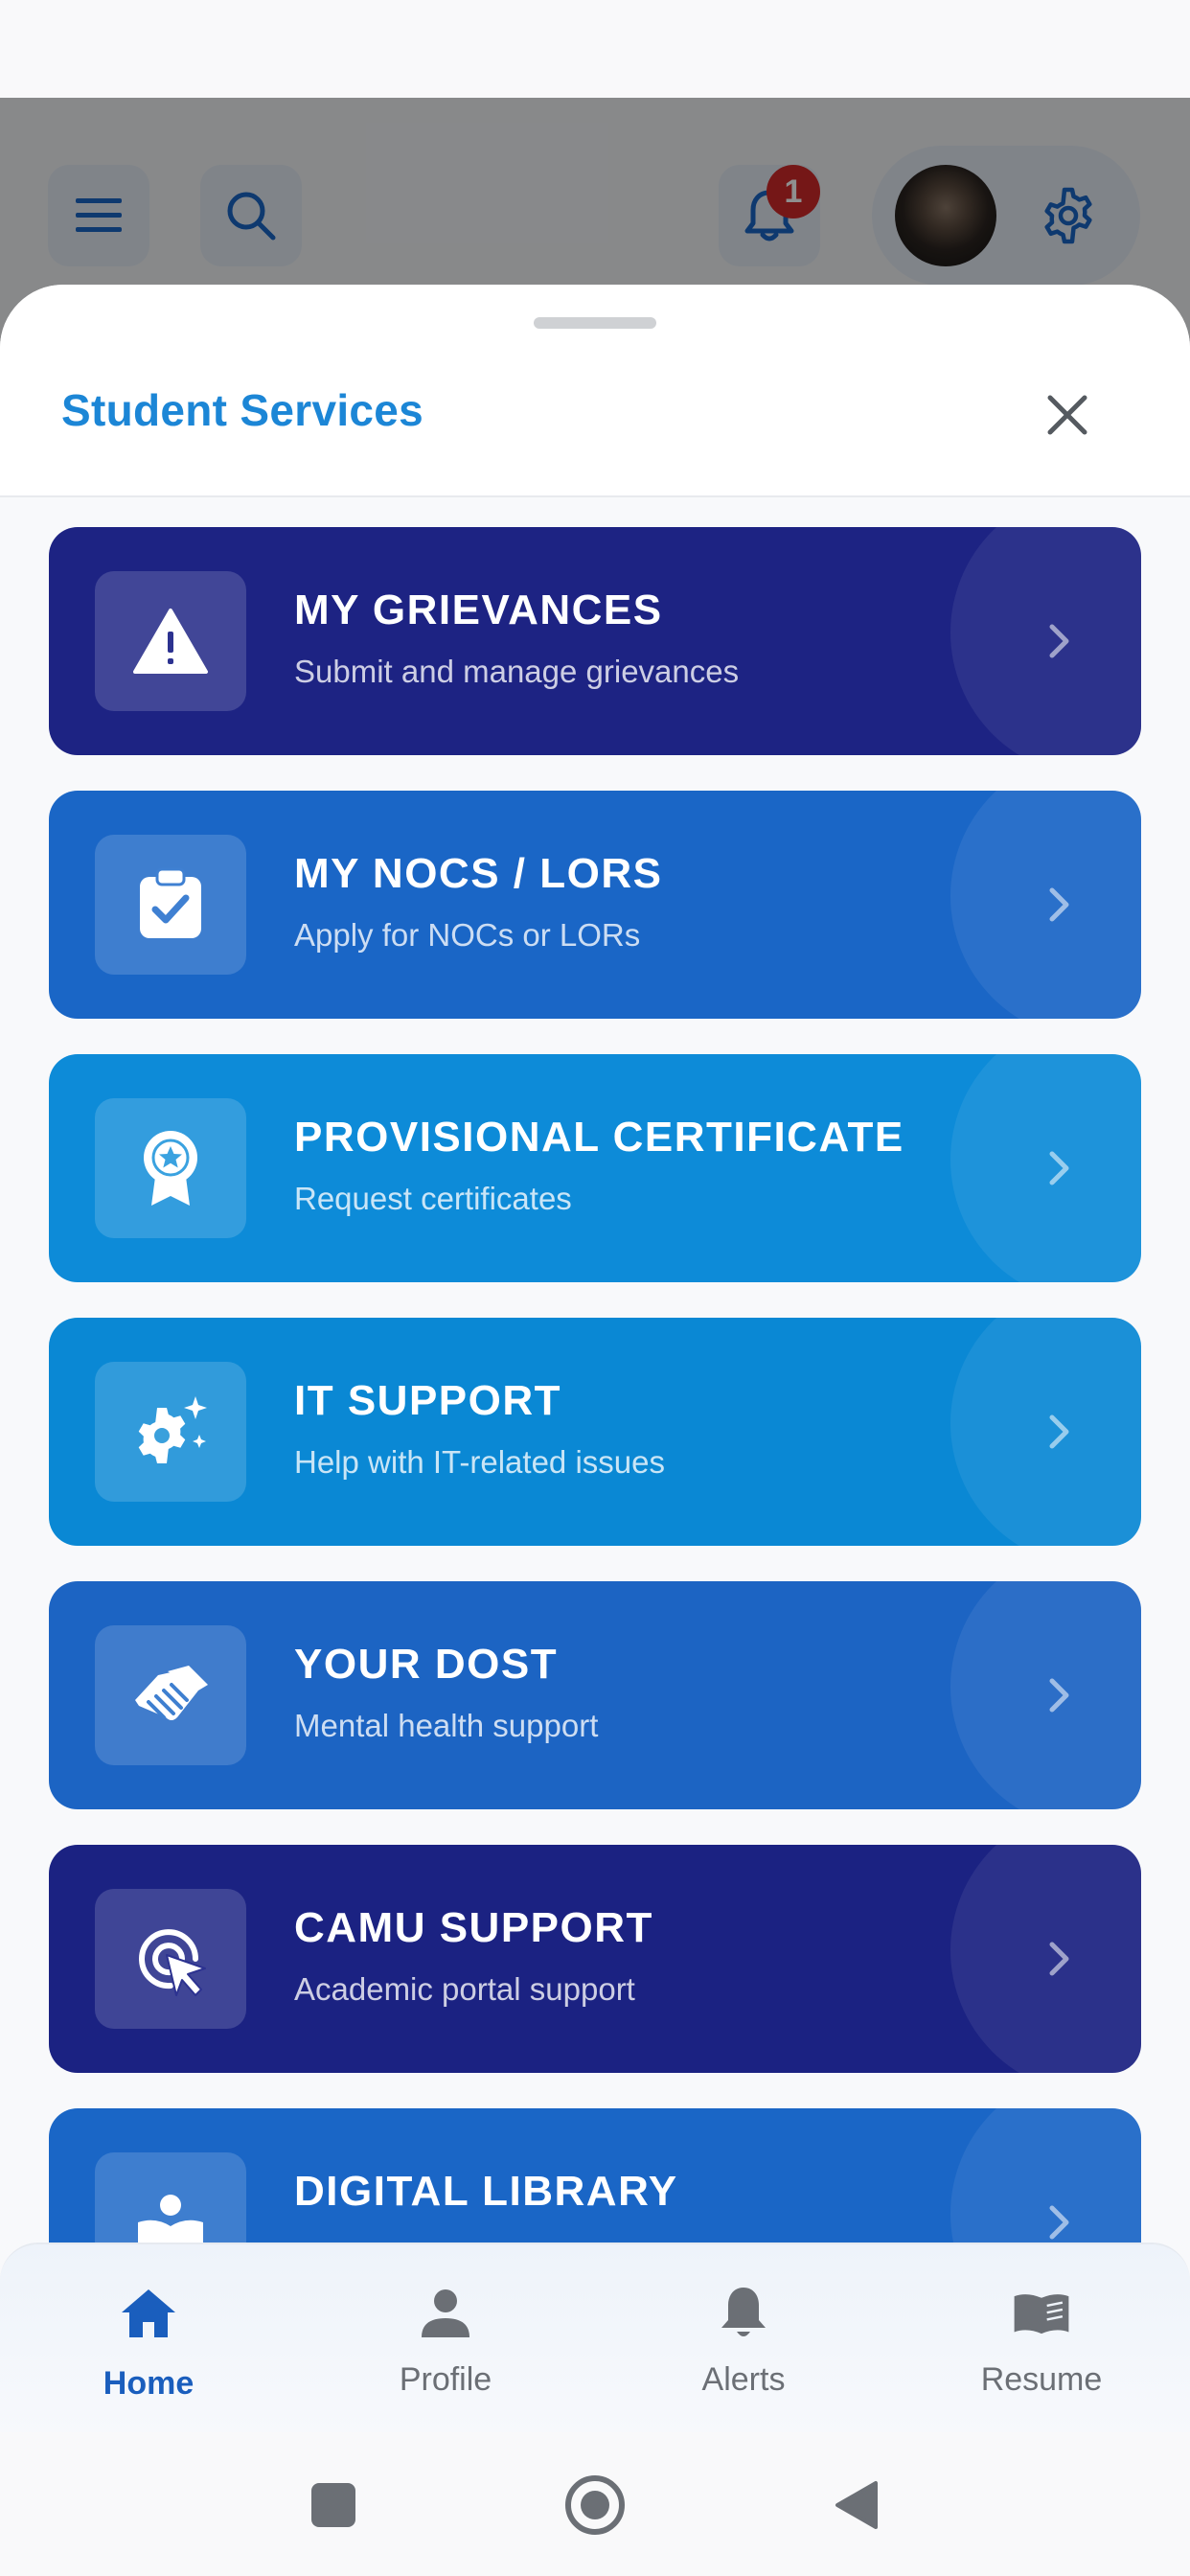  I want to click on bottom-navigation: Home Profile Alerts Resume, so click(595, 2337).